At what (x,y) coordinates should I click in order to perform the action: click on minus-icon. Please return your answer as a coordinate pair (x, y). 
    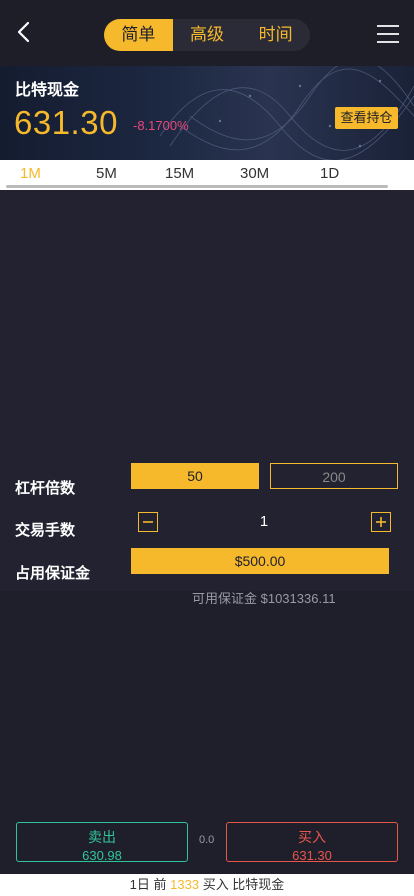
    Looking at the image, I should click on (148, 522).